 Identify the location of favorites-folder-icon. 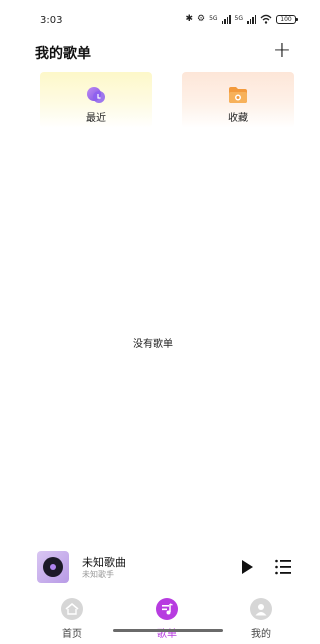
(238, 95).